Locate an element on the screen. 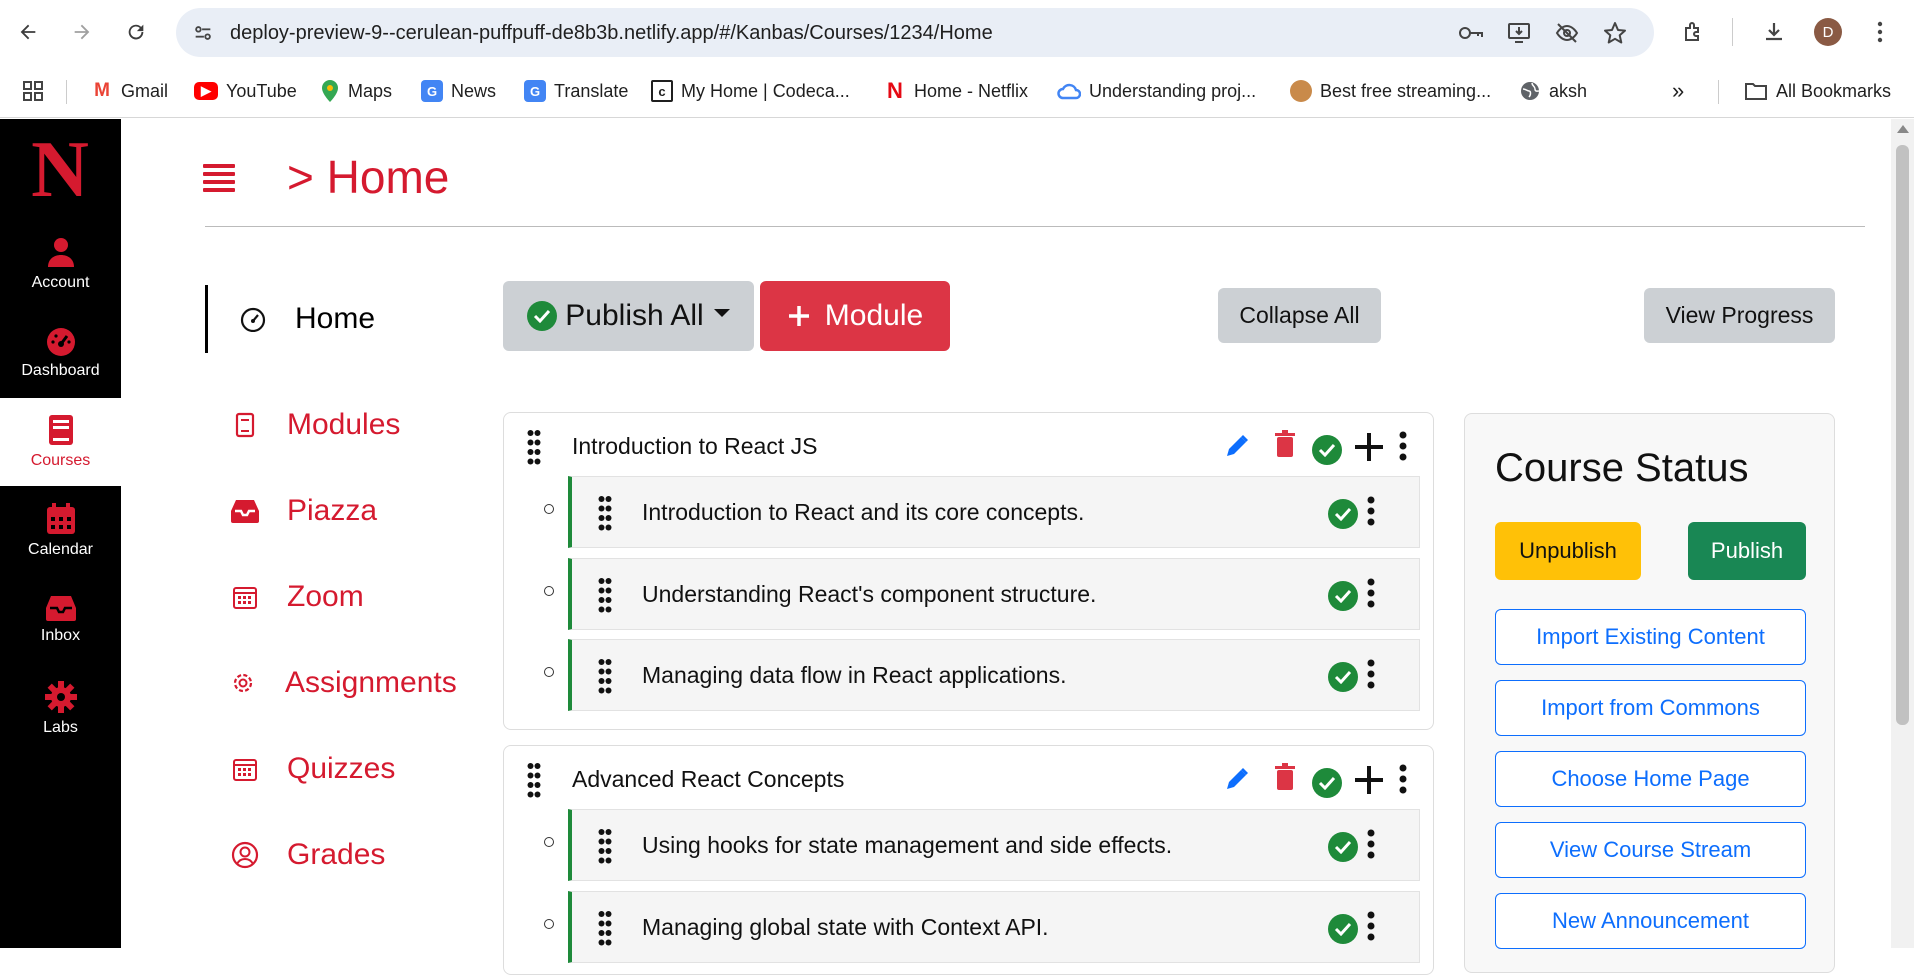 The width and height of the screenshot is (1914, 975). publish-all-label: Publish All is located at coordinates (634, 315).